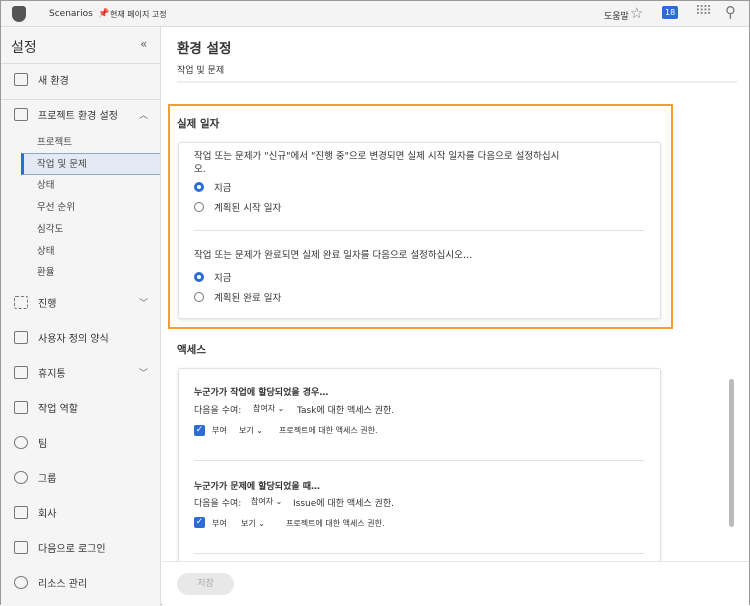 This screenshot has width=750, height=606. I want to click on key-icon, so click(21, 547).